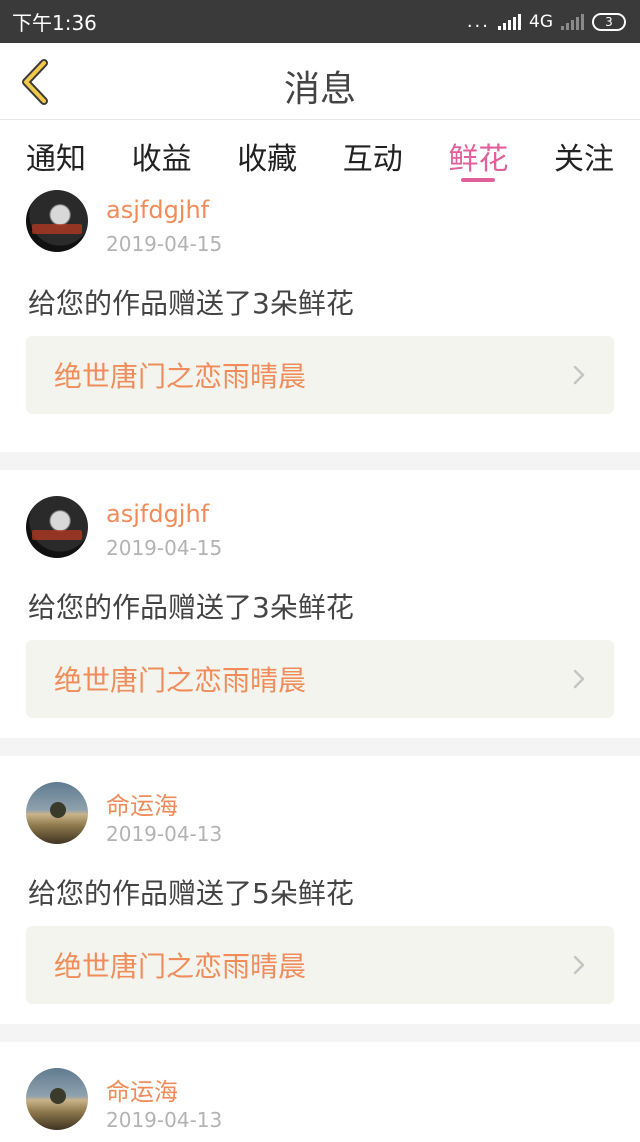 The image size is (640, 1142). I want to click on battery-level: 3, so click(609, 21).